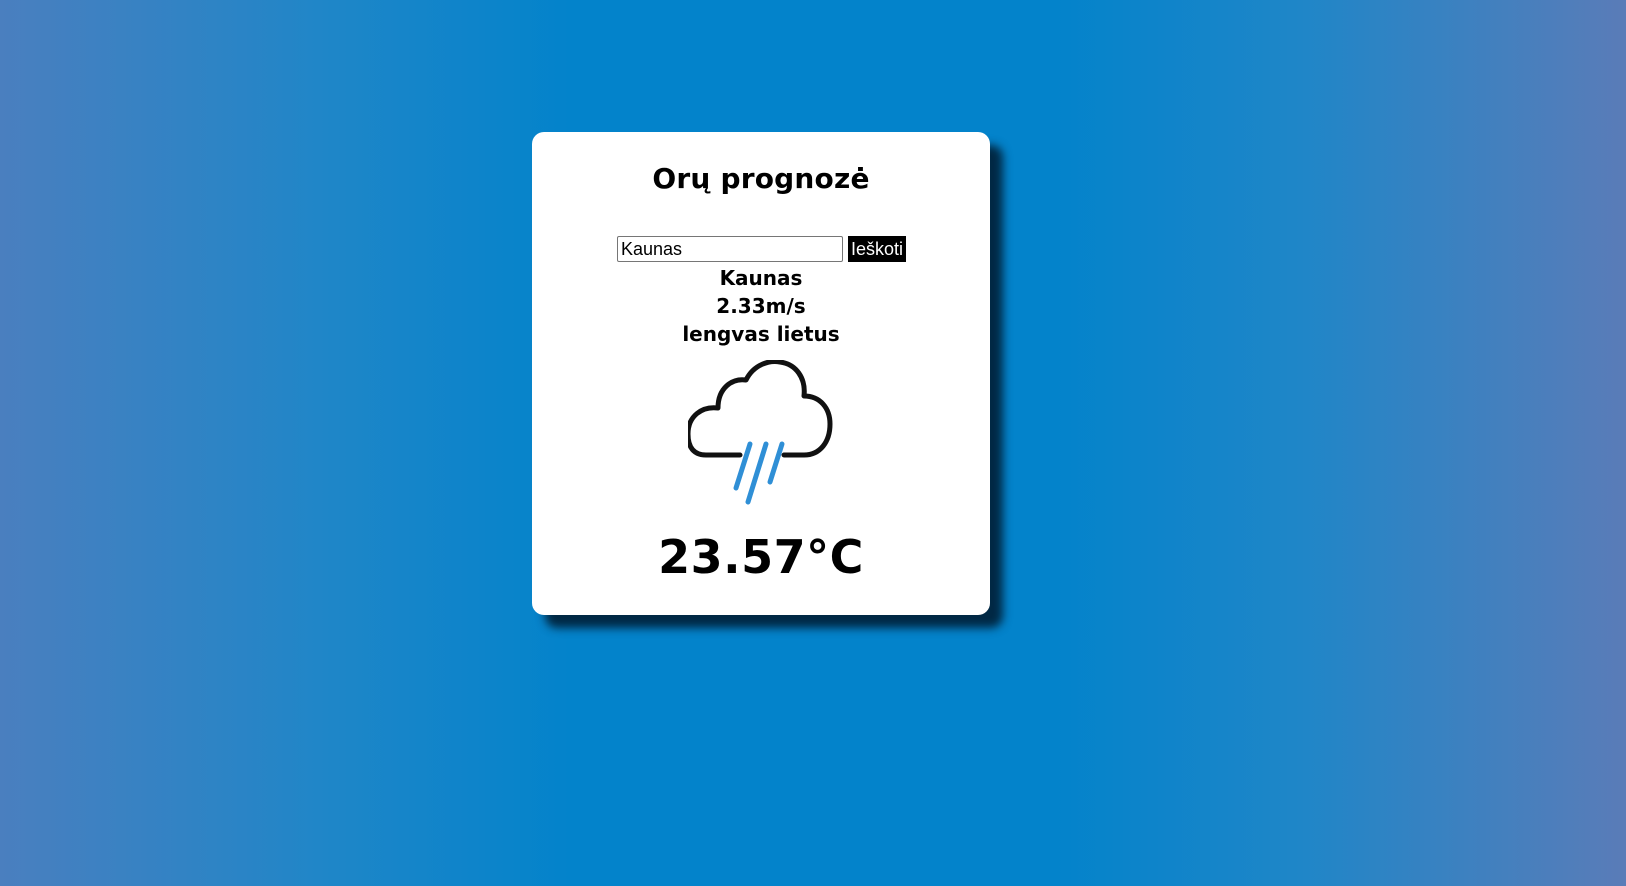 Image resolution: width=1626 pixels, height=886 pixels. I want to click on page-title: Orų prognozė, so click(761, 178).